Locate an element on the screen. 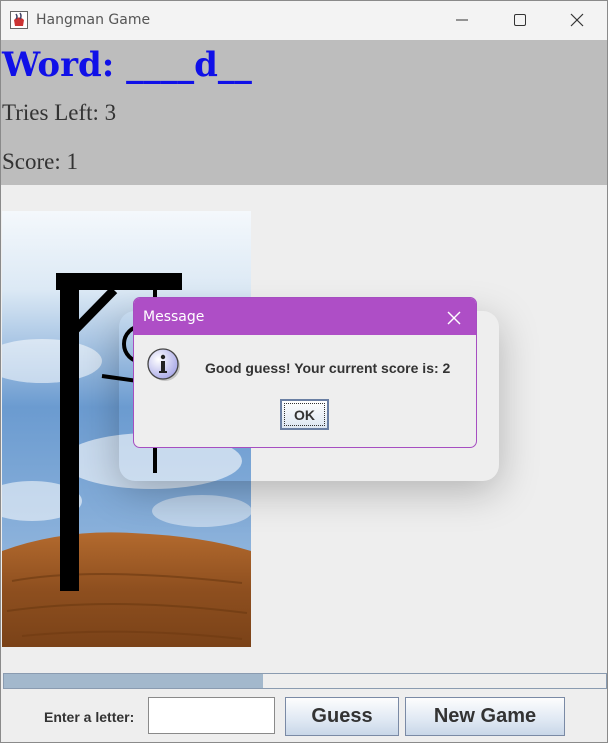  ok-button: OK is located at coordinates (304, 414).